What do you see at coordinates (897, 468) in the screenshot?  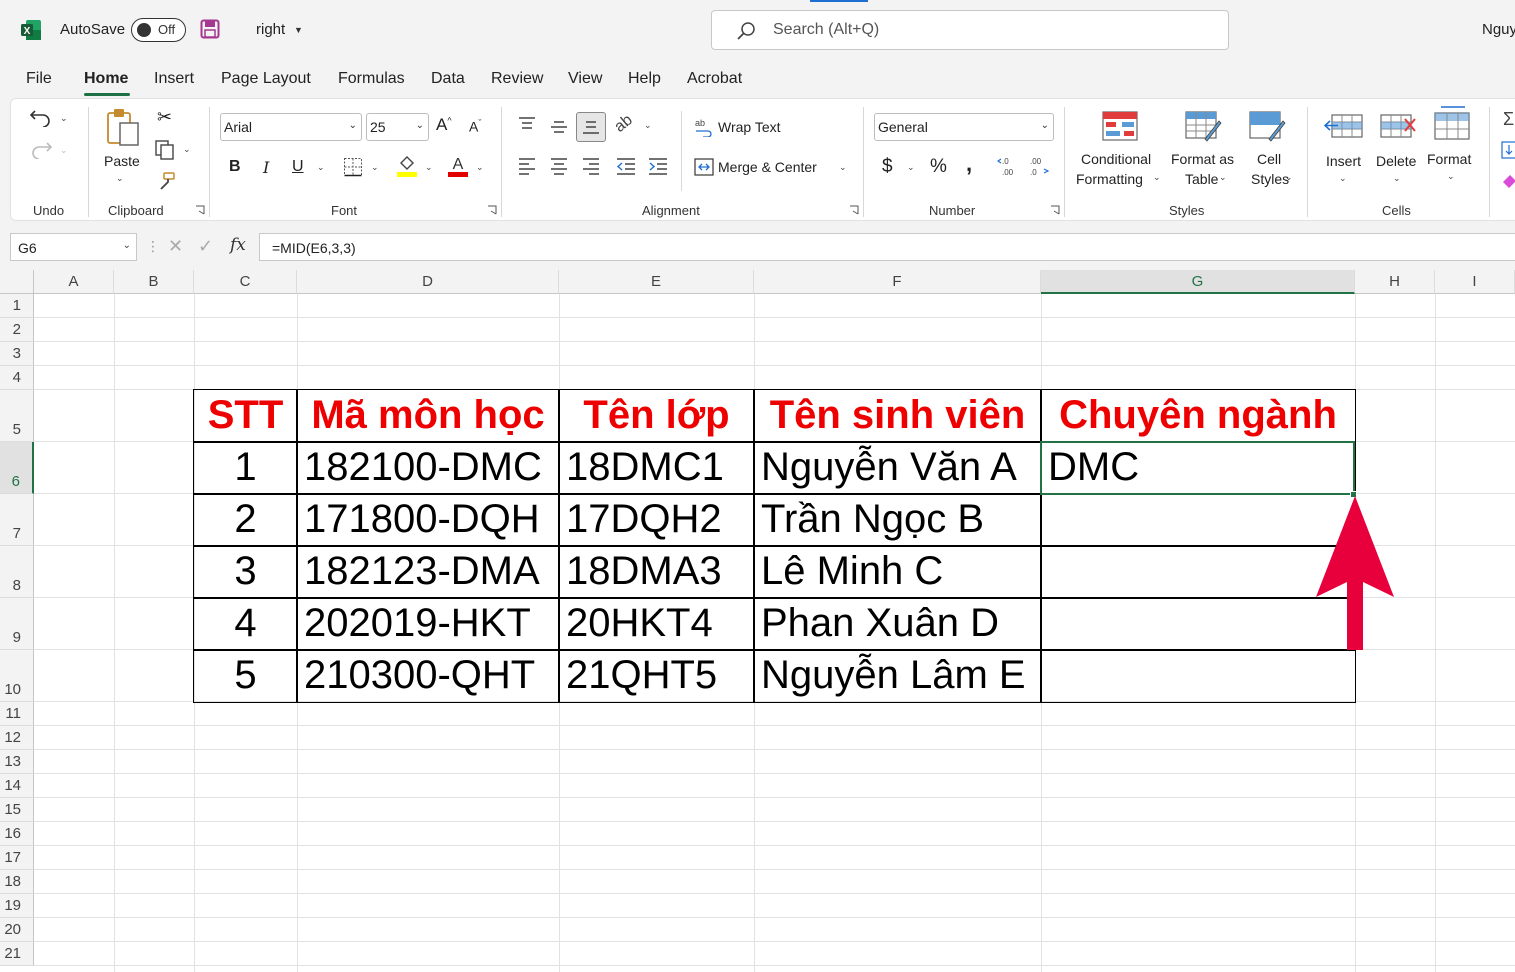 I see `table-cell: Nguyễn Văn A` at bounding box center [897, 468].